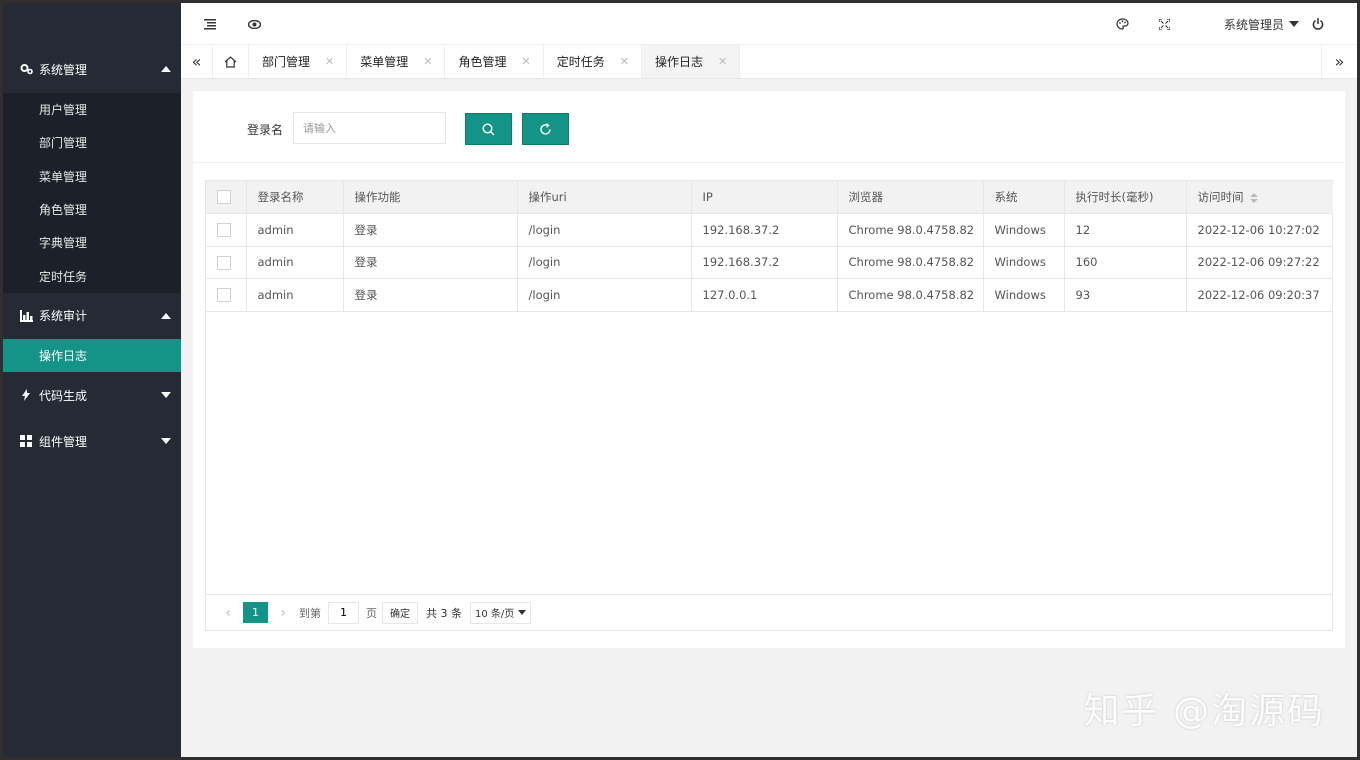  Describe the element at coordinates (63, 441) in the screenshot. I see `sidebar-group-label: 组件管理` at that location.